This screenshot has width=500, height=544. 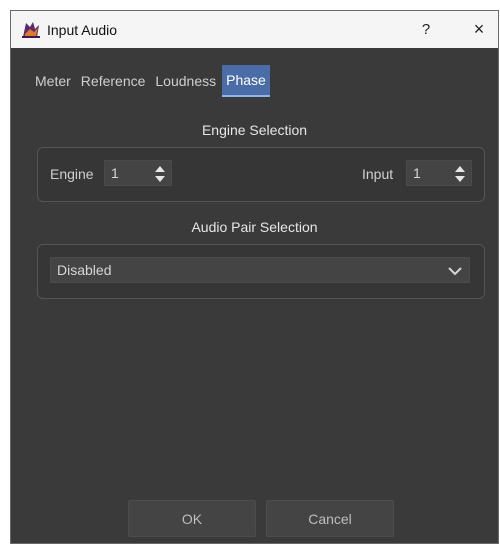 What do you see at coordinates (479, 29) in the screenshot?
I see `close-button: ×` at bounding box center [479, 29].